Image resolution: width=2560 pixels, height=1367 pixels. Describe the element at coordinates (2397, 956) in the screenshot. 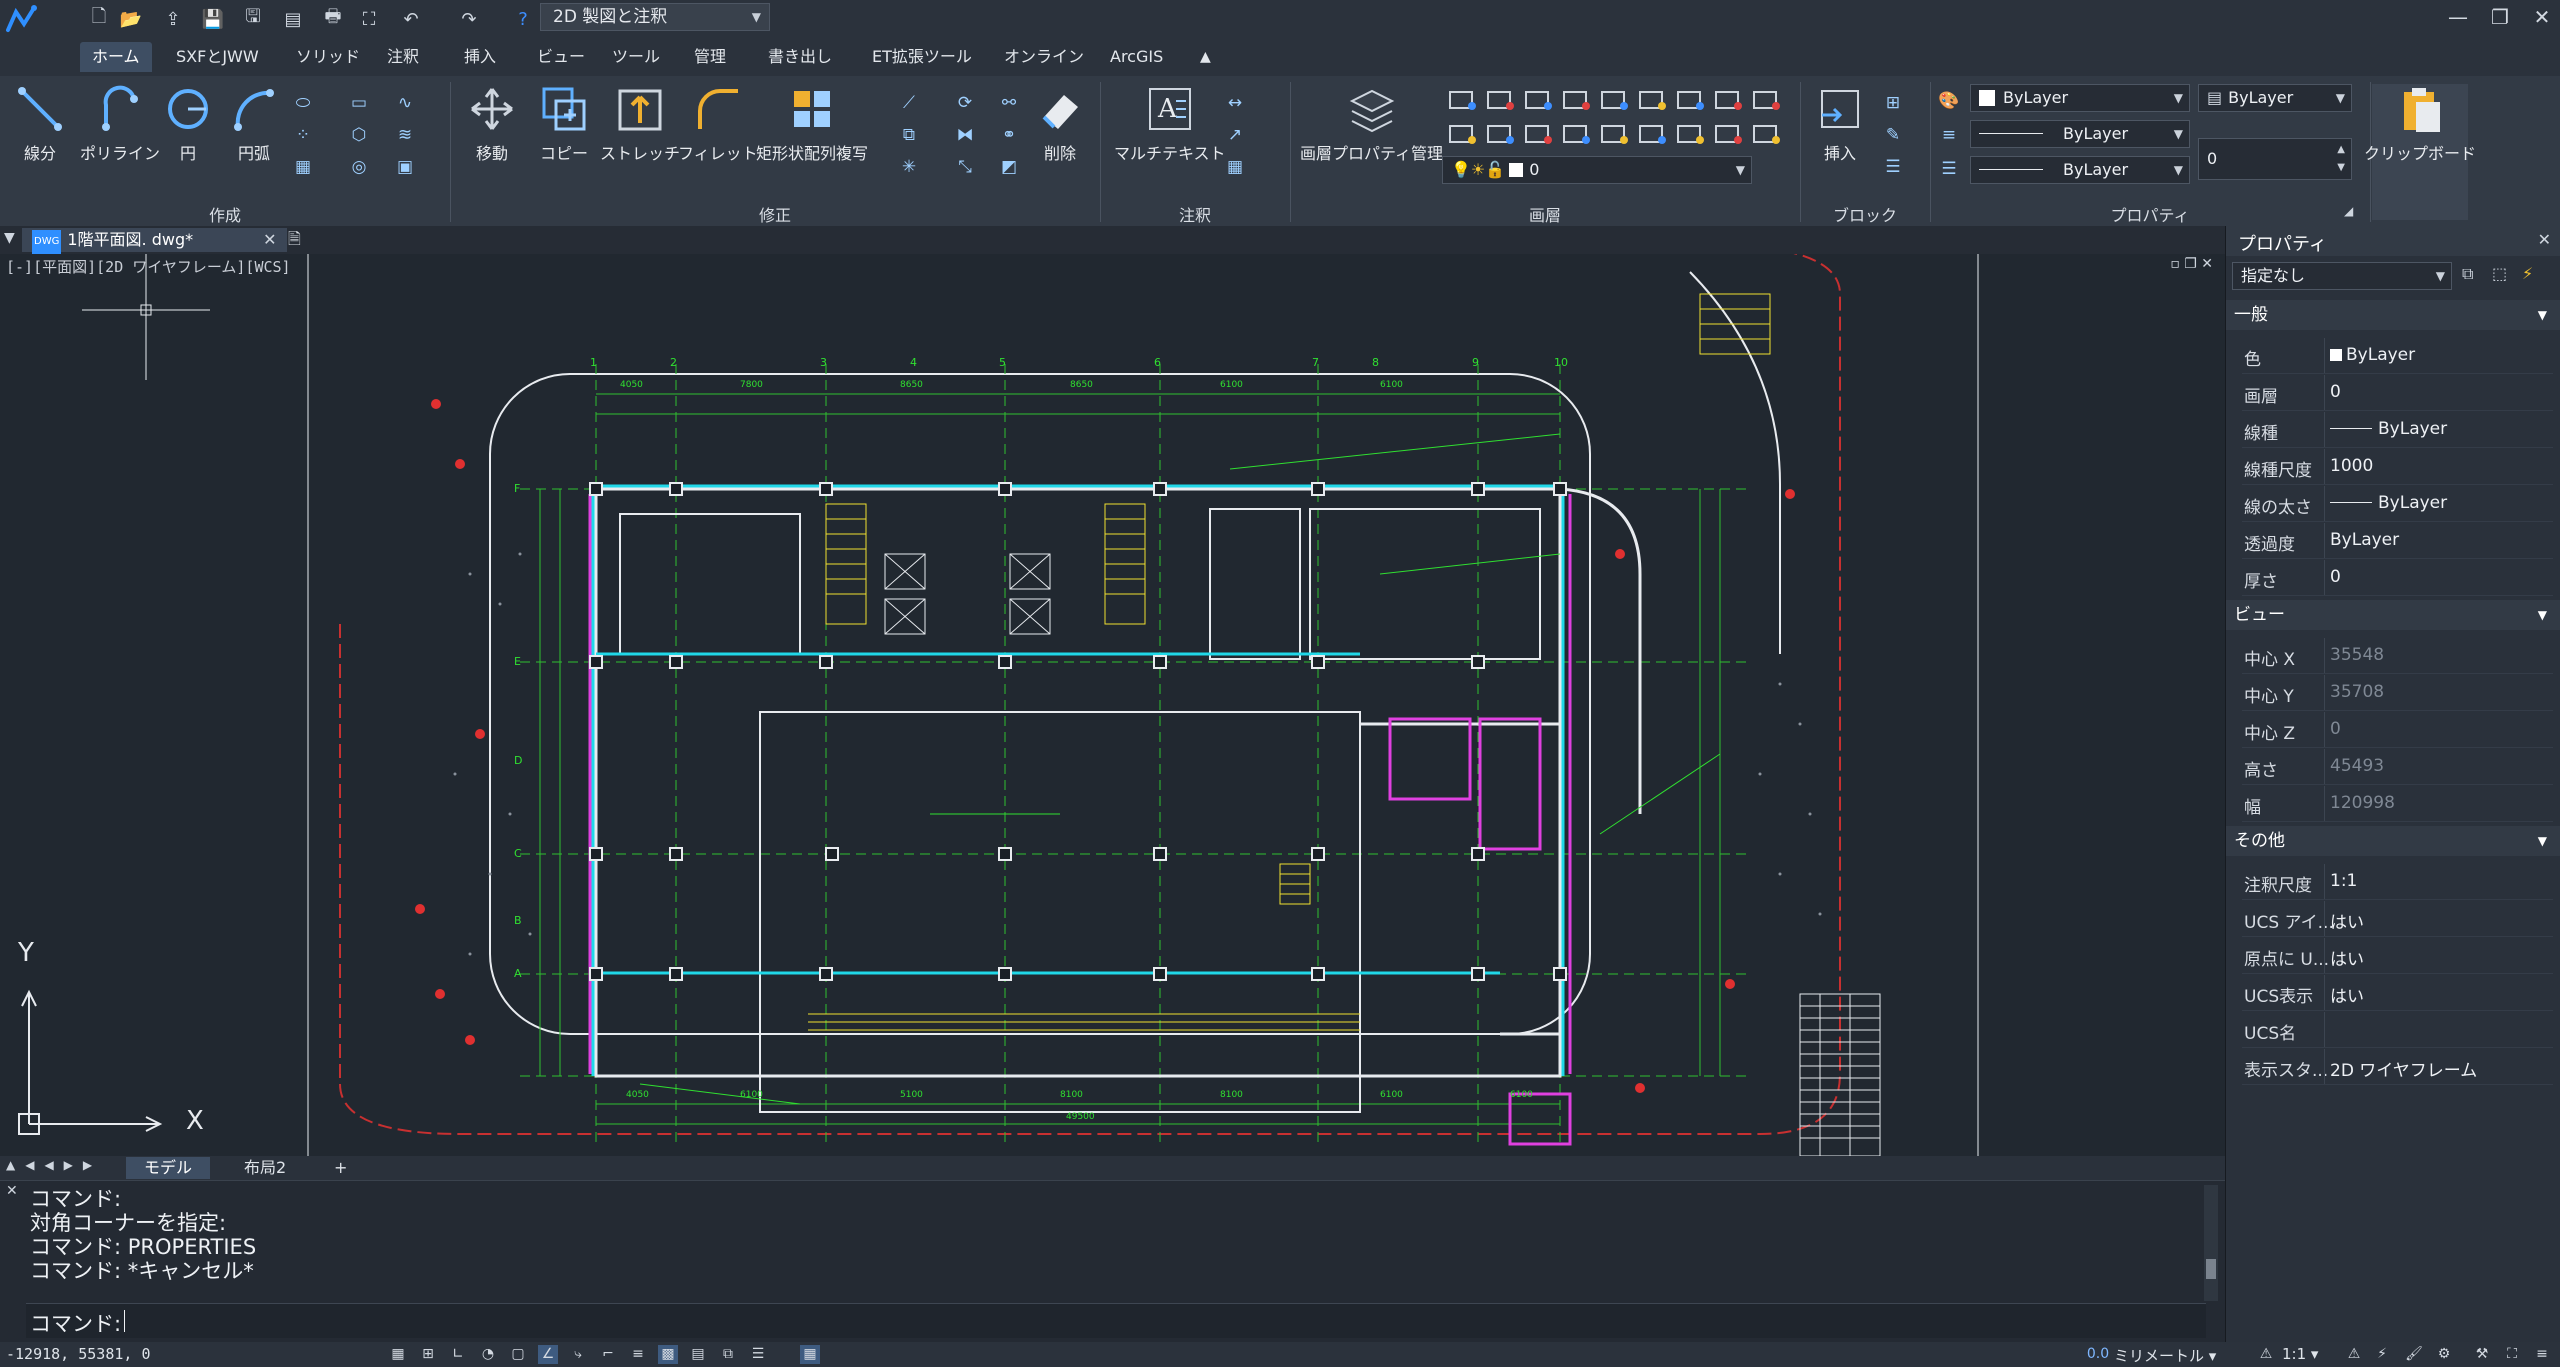

I see `property-row: 原点に U... はい` at that location.